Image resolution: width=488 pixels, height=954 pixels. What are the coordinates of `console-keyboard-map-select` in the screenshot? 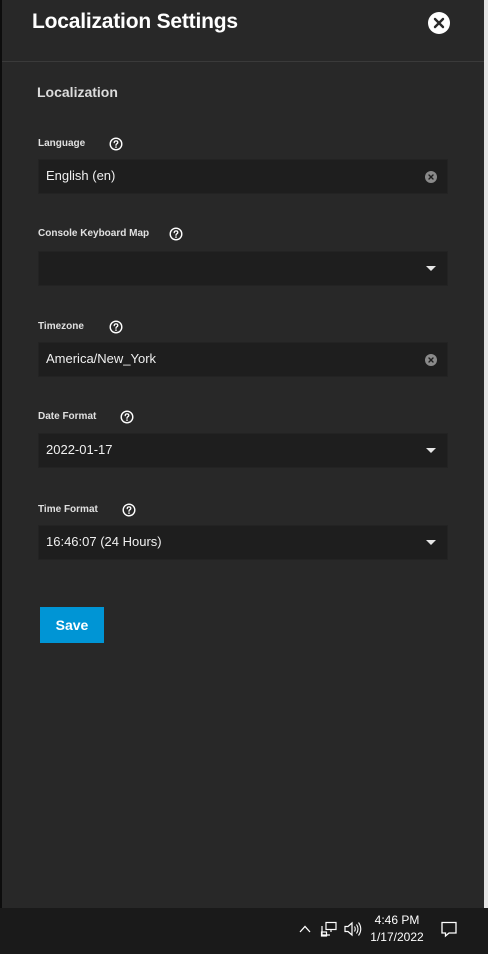 It's located at (243, 268).